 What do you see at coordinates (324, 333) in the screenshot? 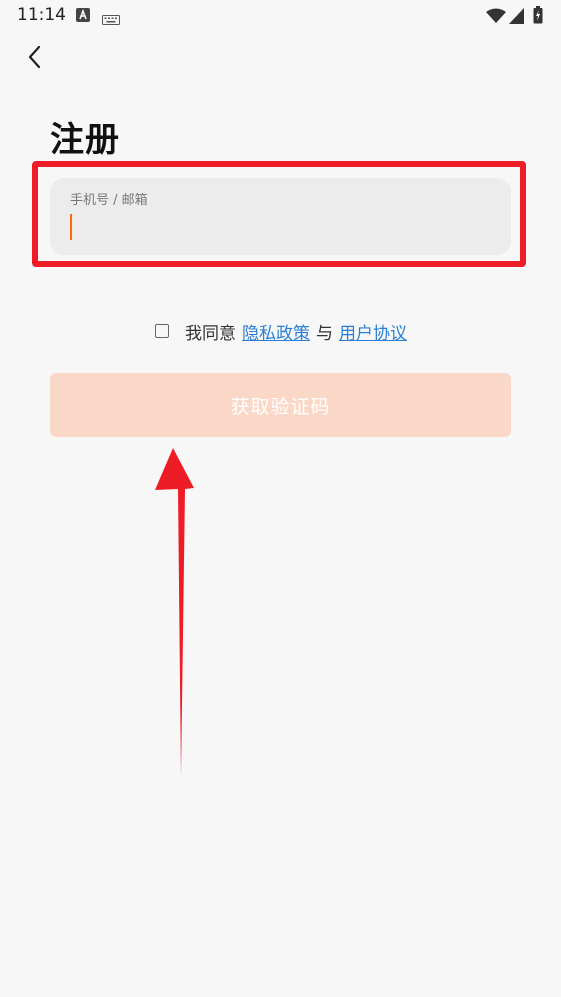
I see `agree-and-text: 与` at bounding box center [324, 333].